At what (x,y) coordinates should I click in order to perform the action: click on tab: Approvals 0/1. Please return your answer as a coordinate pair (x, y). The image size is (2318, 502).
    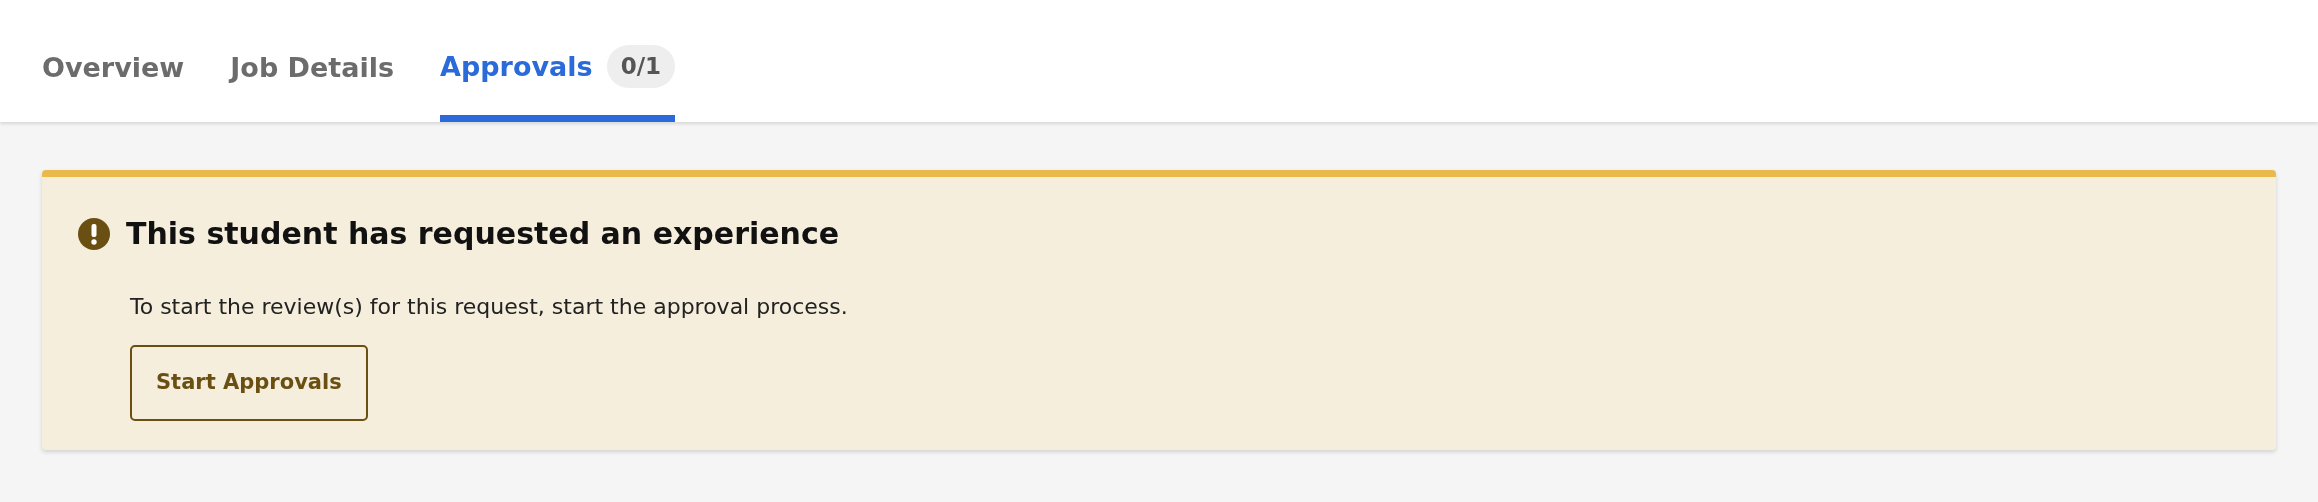
    Looking at the image, I should click on (558, 83).